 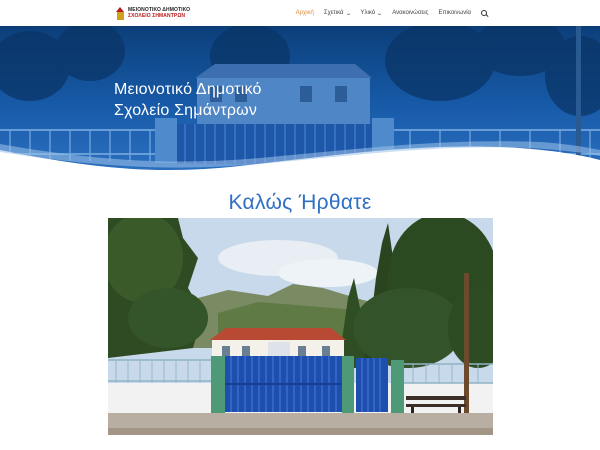 I want to click on hero-title-line-2: Σχολείο Σημάντρων, so click(x=186, y=110).